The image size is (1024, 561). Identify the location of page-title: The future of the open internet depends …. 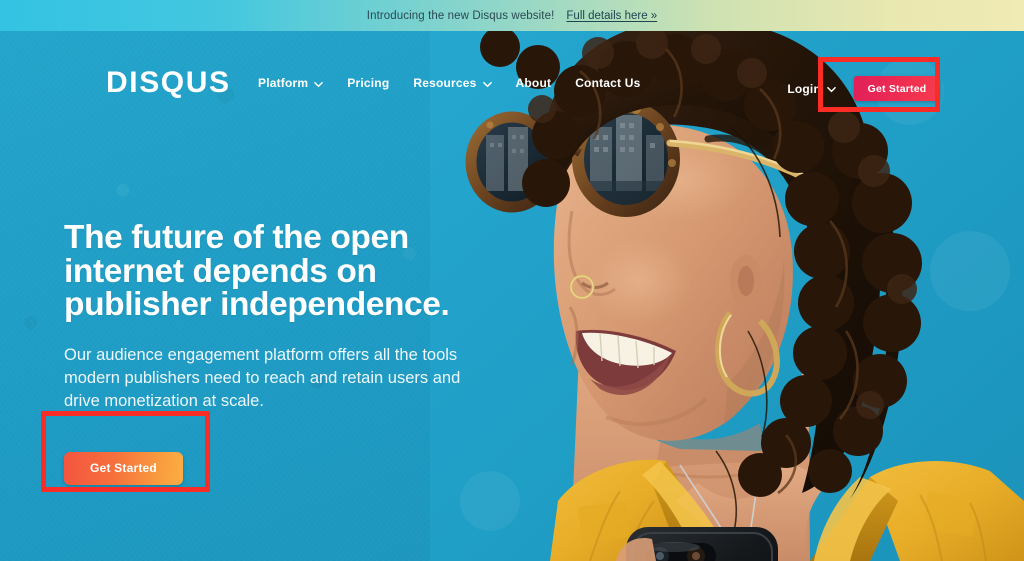
(279, 271).